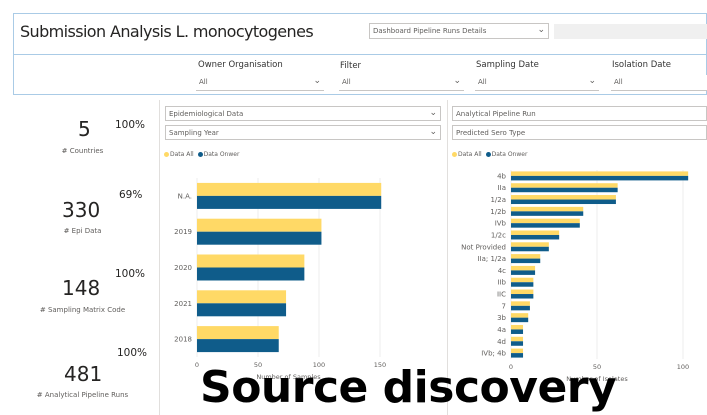  I want to click on isolation-date-select: All, so click(659, 83).